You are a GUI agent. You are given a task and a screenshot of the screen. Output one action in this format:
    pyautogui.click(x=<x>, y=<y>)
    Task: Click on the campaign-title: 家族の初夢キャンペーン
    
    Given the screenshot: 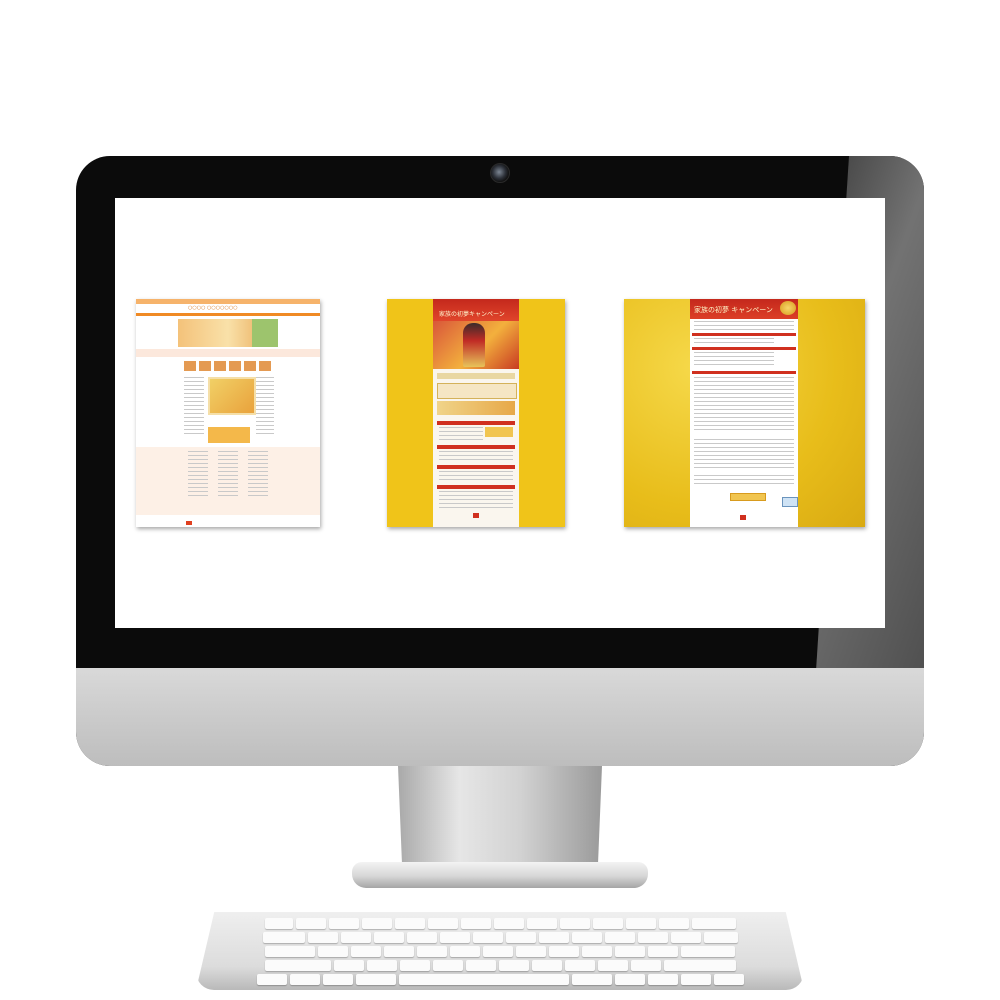 What is the action you would take?
    pyautogui.click(x=472, y=314)
    